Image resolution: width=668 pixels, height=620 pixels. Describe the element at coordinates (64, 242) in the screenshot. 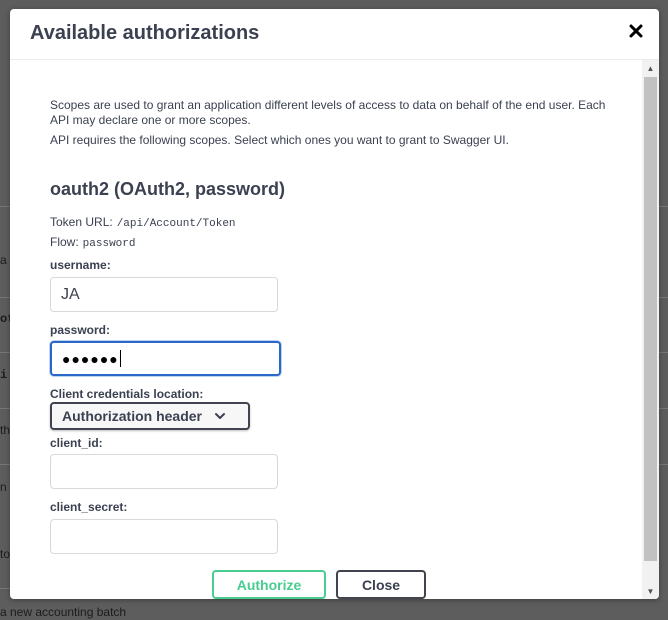

I see `flow-label: Flow:` at that location.